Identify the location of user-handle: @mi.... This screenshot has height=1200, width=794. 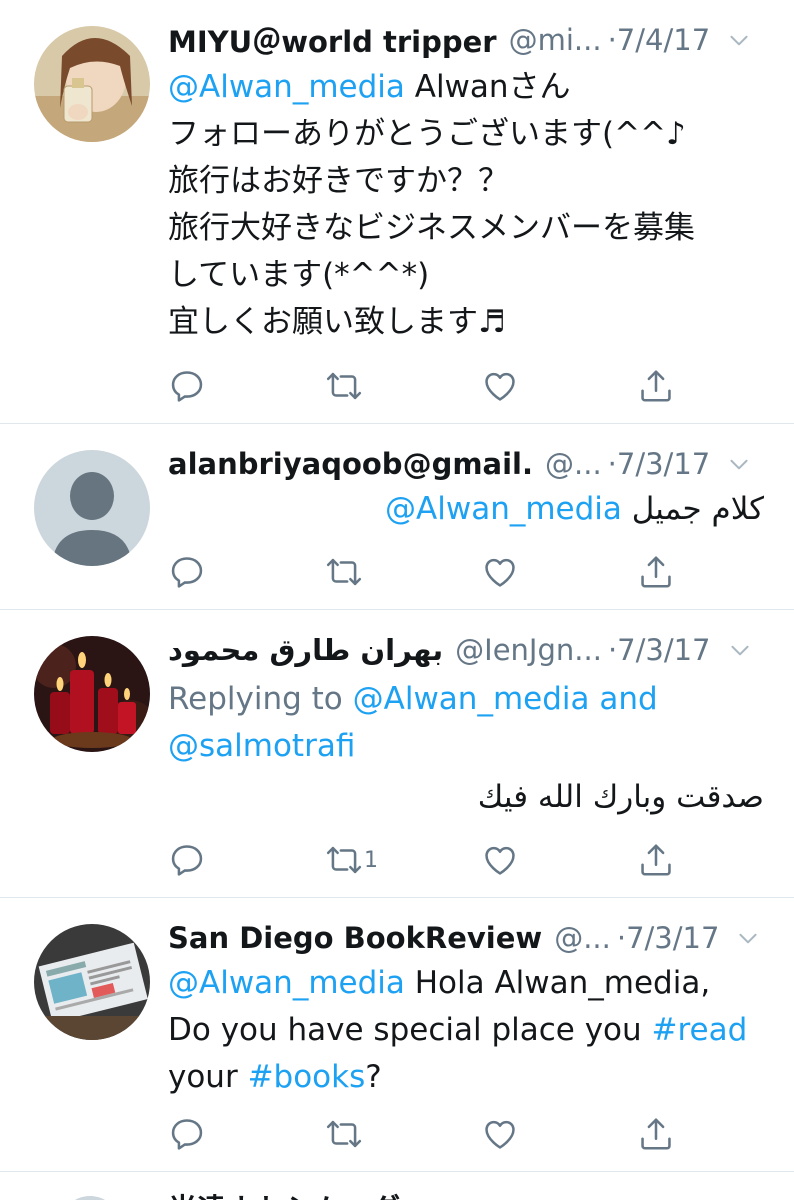
(555, 40).